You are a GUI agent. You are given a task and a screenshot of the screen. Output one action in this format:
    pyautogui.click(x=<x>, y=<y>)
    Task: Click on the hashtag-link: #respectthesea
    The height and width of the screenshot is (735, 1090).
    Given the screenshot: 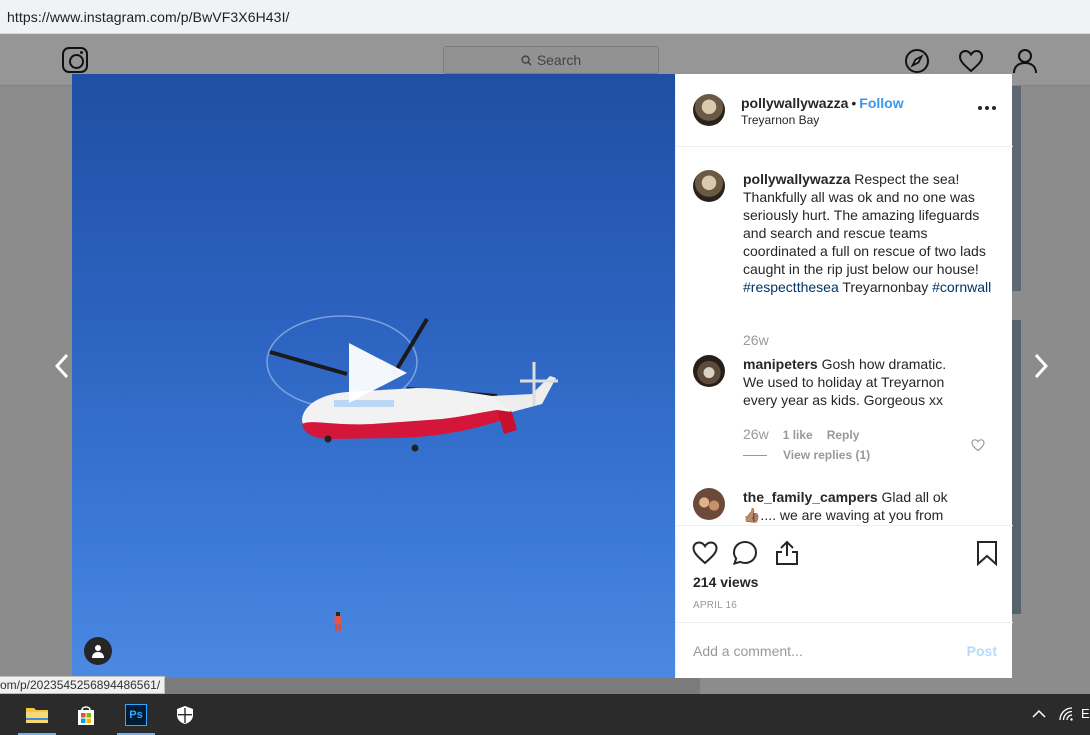 What is the action you would take?
    pyautogui.click(x=791, y=287)
    